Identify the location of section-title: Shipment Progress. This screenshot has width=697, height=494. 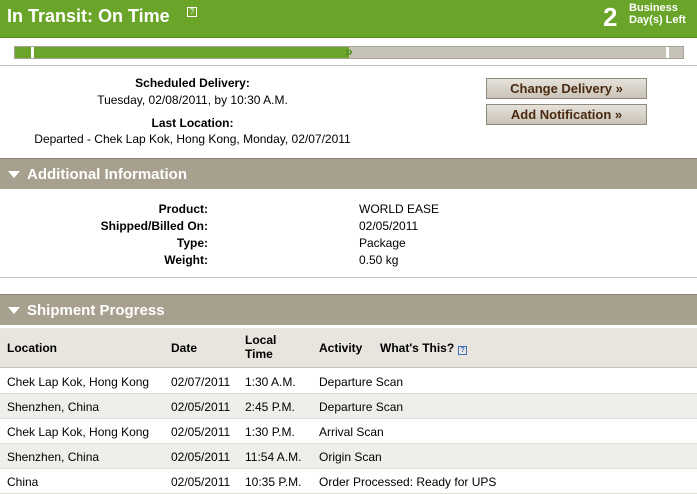
(96, 310).